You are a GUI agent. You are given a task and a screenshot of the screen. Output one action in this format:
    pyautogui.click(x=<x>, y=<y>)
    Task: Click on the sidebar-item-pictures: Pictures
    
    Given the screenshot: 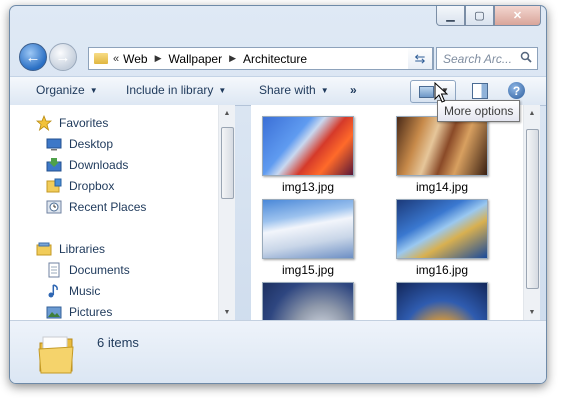 What is the action you would take?
    pyautogui.click(x=79, y=310)
    